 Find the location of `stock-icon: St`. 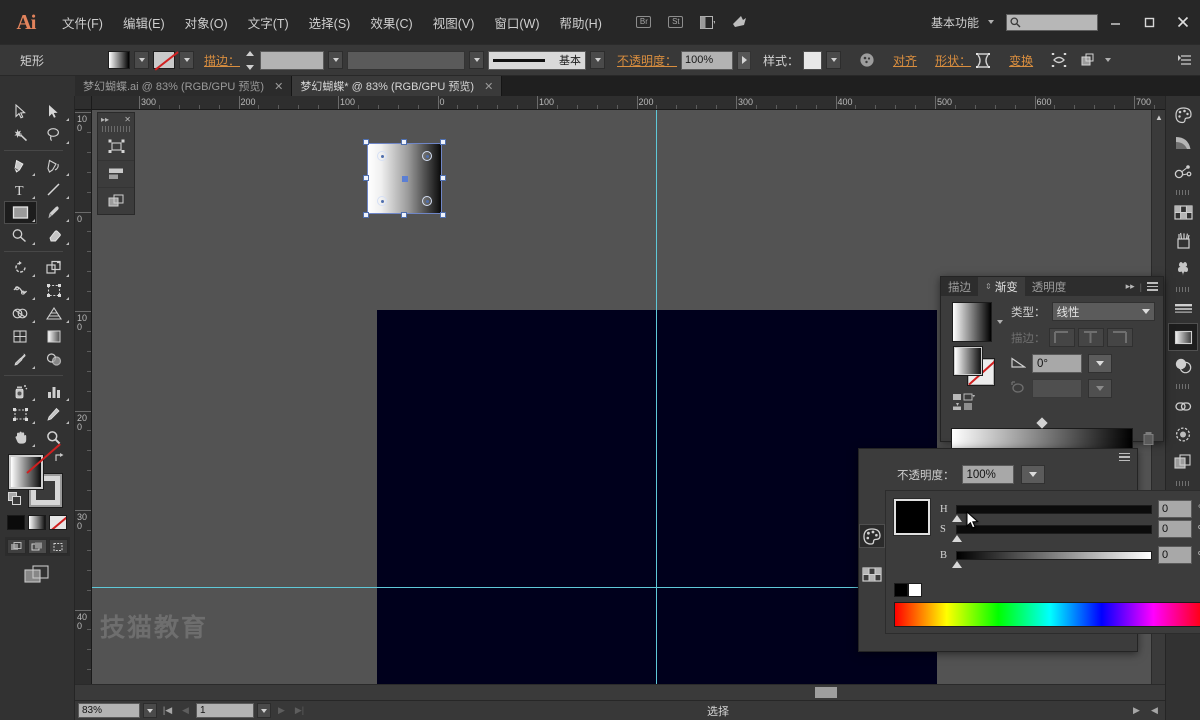

stock-icon: St is located at coordinates (676, 22).